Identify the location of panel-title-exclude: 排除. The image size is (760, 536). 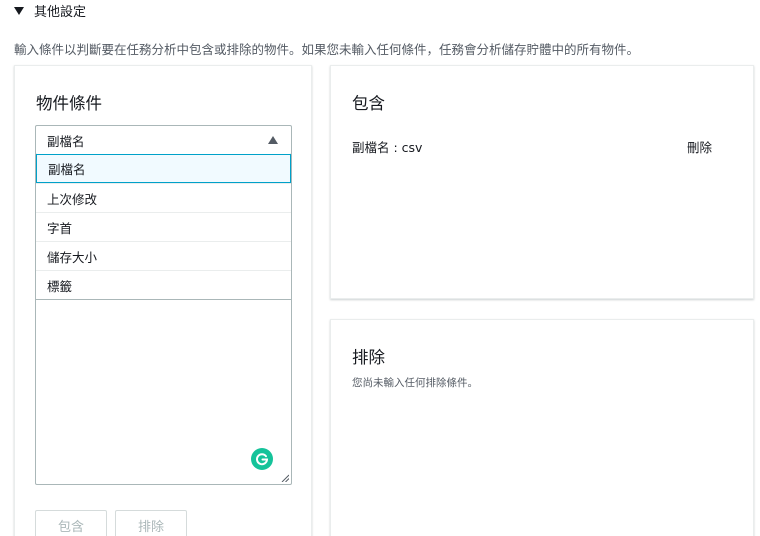
(368, 357).